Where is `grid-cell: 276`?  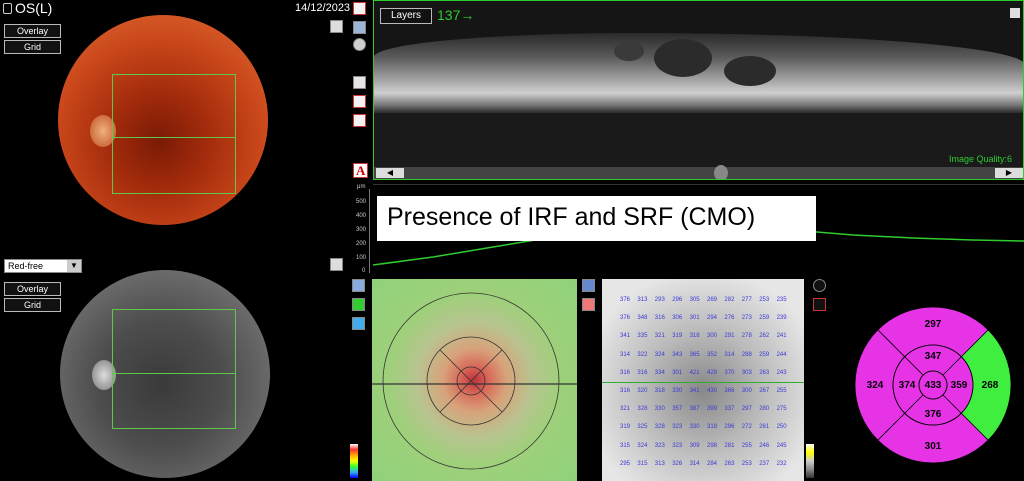 grid-cell: 276 is located at coordinates (729, 318).